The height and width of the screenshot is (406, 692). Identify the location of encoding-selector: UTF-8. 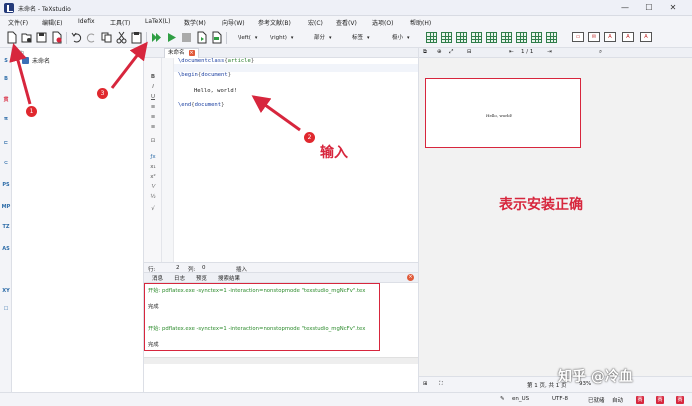
(560, 399).